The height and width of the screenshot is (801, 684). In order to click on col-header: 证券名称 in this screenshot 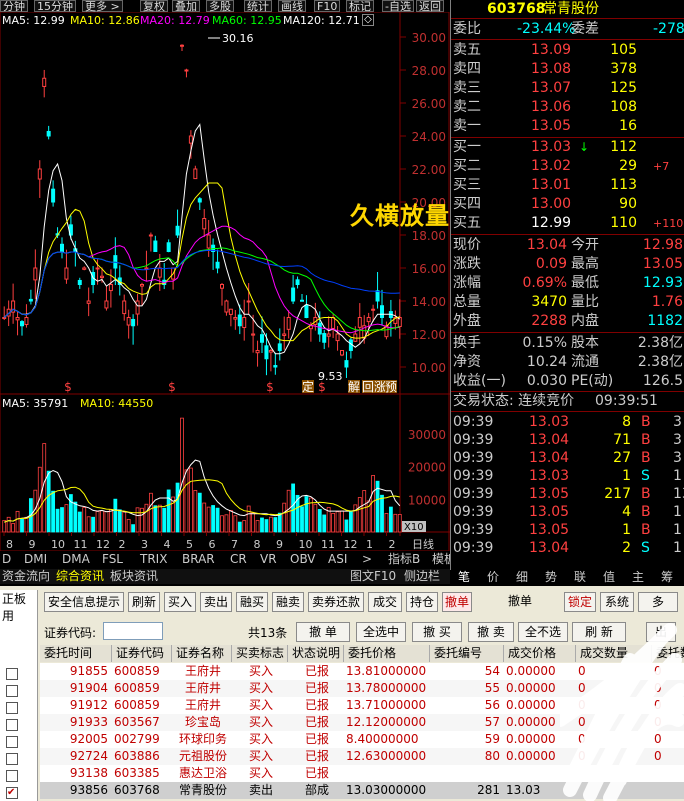, I will do `click(202, 653)`.